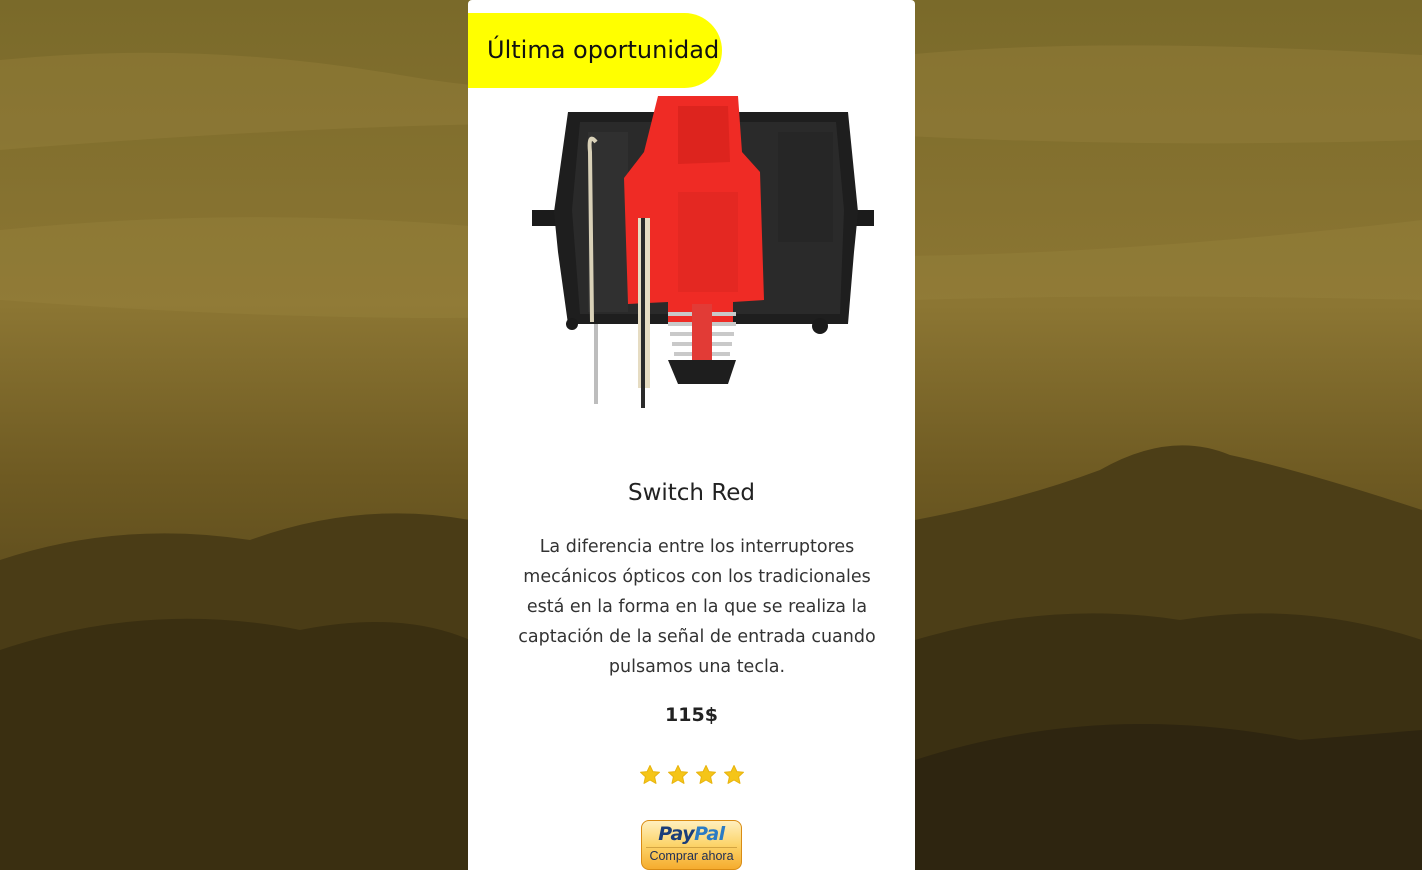 The height and width of the screenshot is (870, 1422). I want to click on product-price: 115$, so click(691, 715).